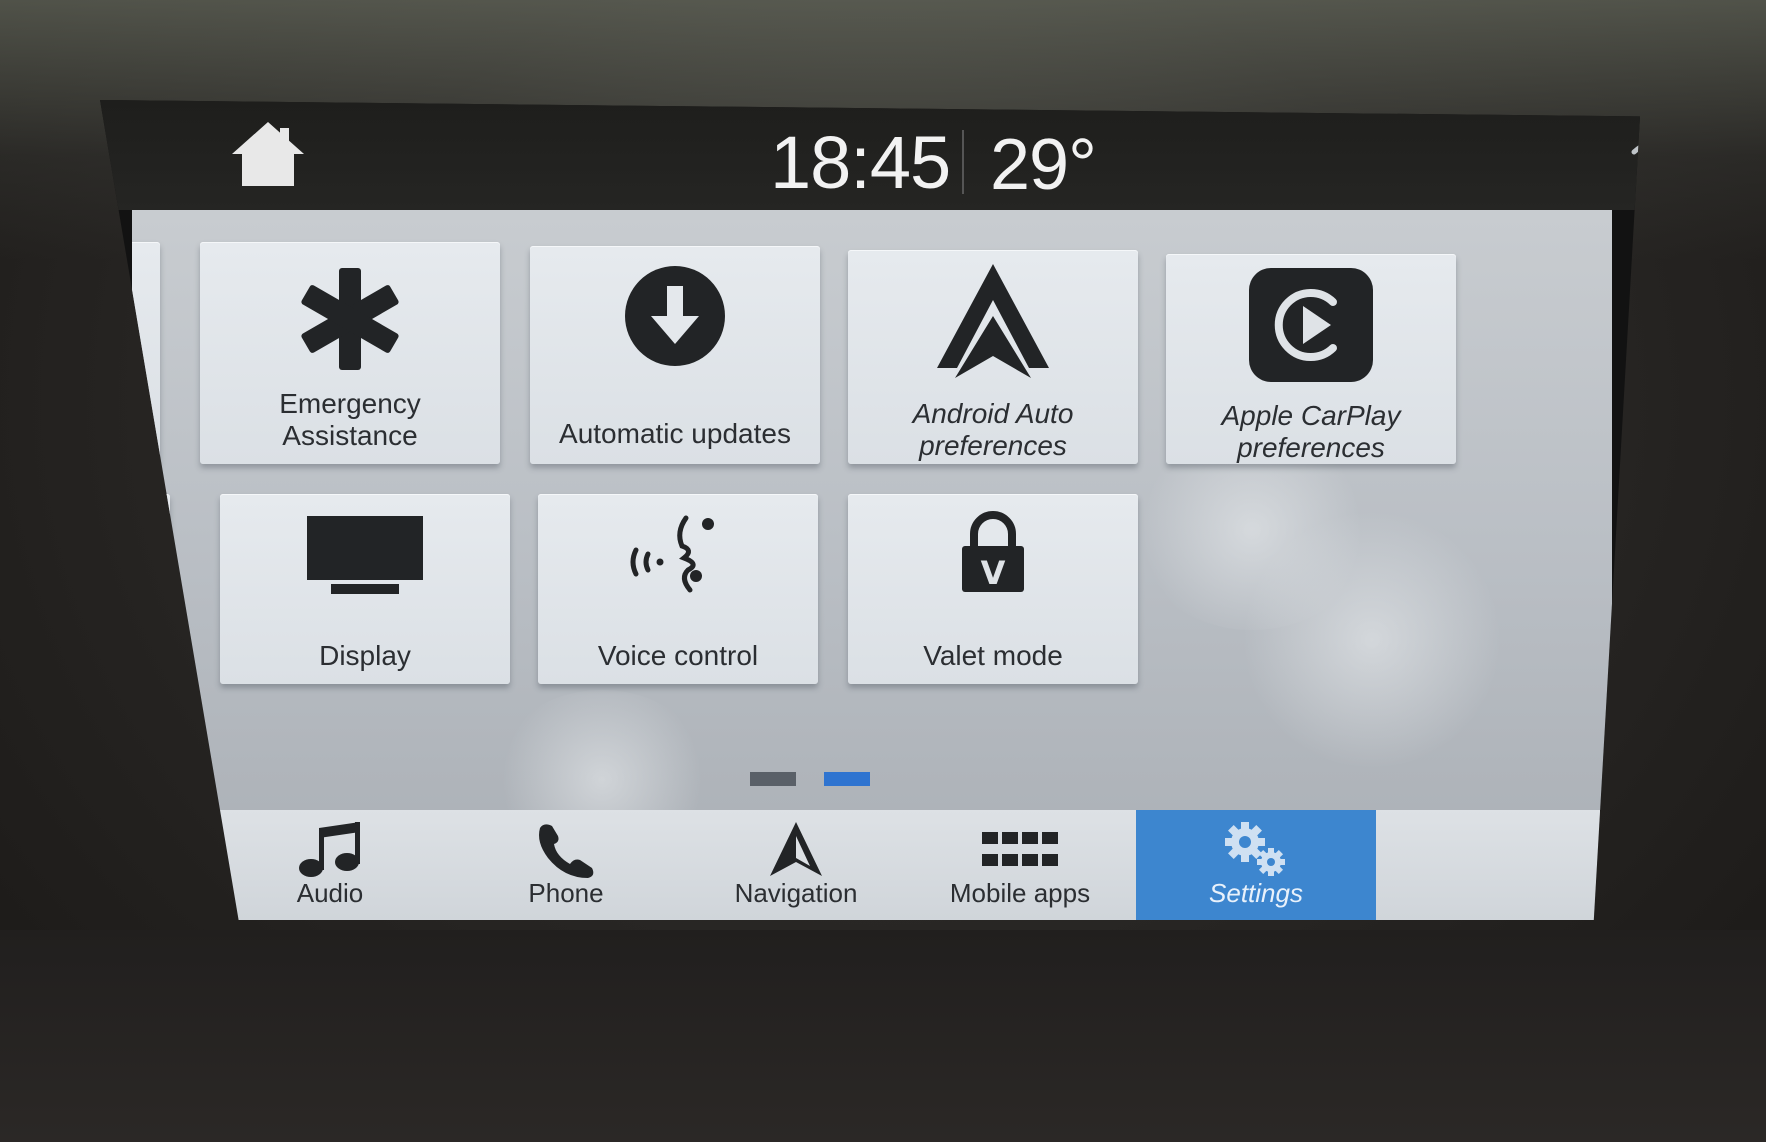  I want to click on nav-phone: Phone, so click(566, 860).